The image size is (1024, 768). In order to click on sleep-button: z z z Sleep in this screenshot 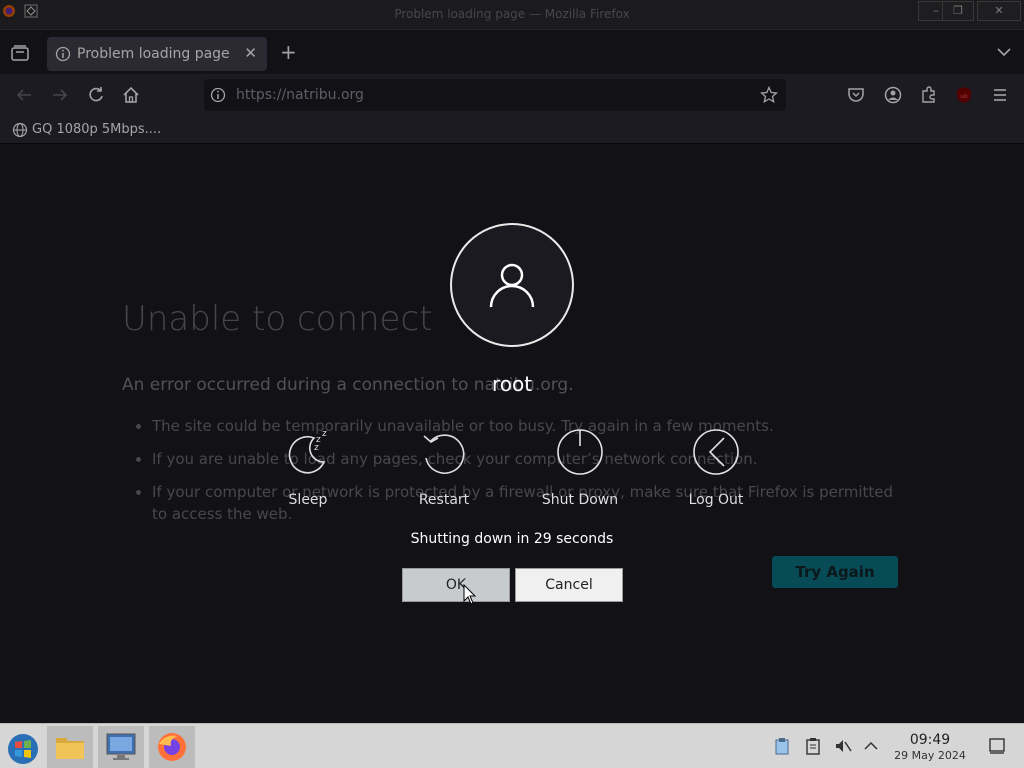, I will do `click(308, 468)`.